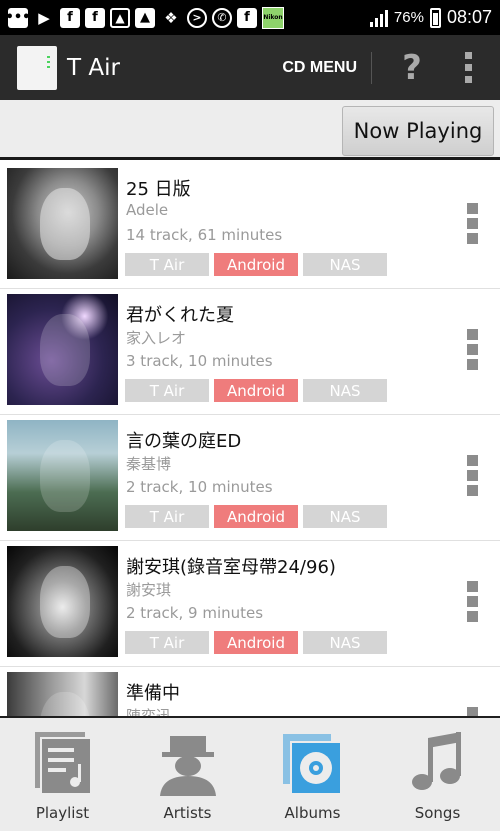  I want to click on tab-playlist: Playlist, so click(62, 774).